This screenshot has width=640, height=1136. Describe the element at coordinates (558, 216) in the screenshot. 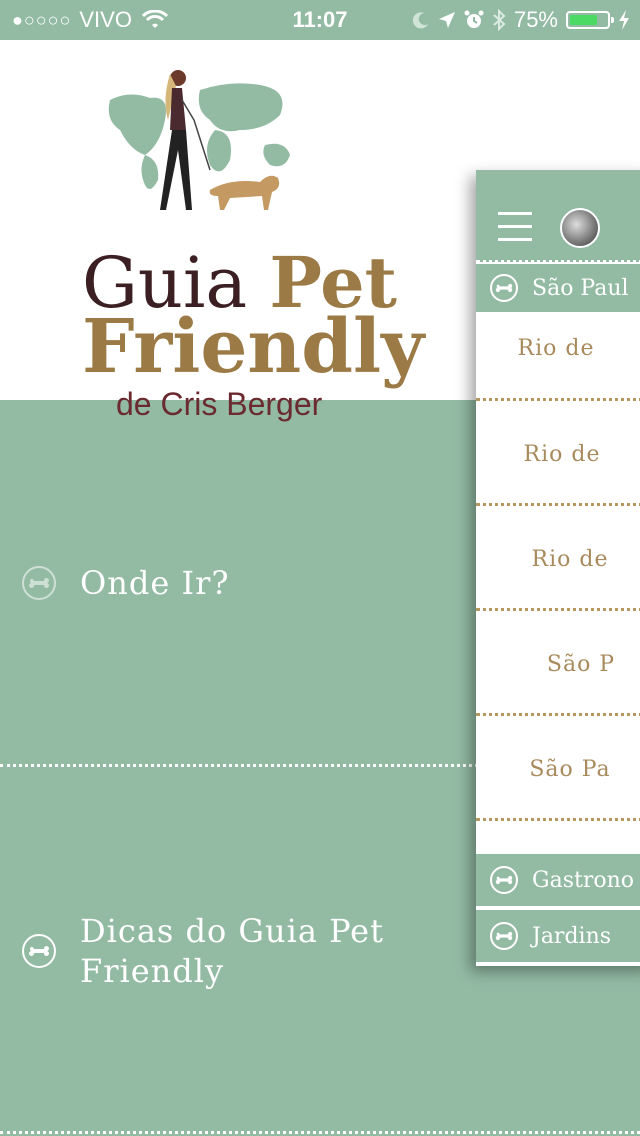

I see `panel-toolbar` at that location.